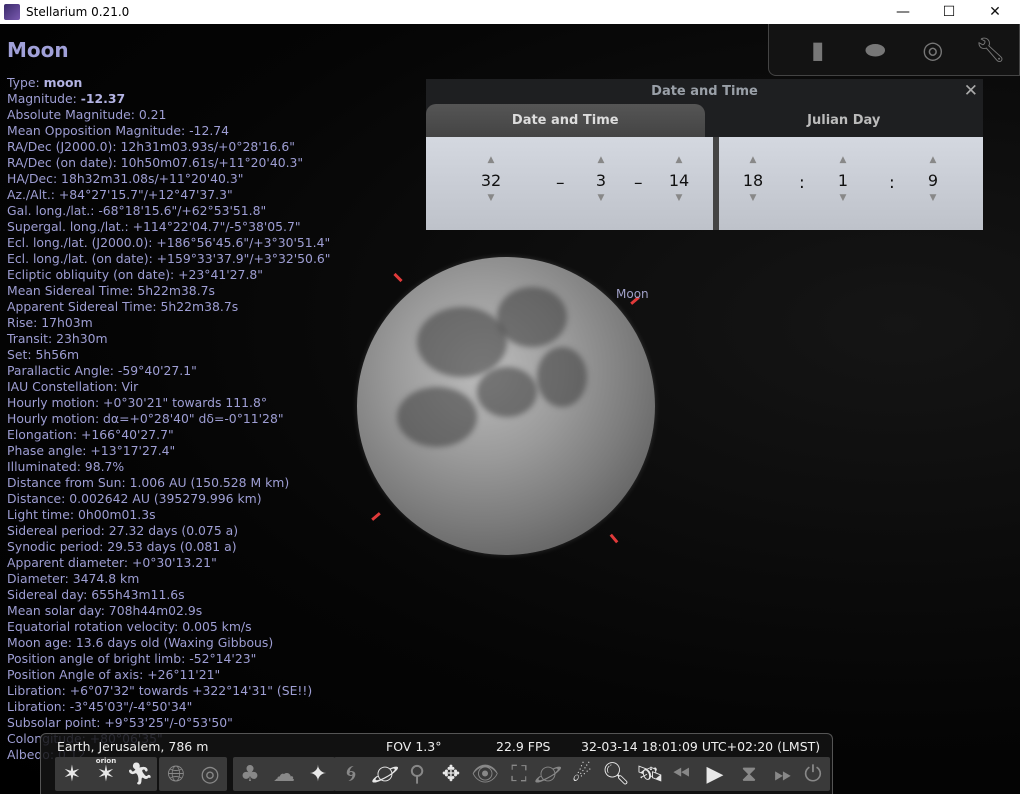 This screenshot has height=794, width=1020. What do you see at coordinates (990, 50) in the screenshot?
I see `wrench-icon: 🔧︎` at bounding box center [990, 50].